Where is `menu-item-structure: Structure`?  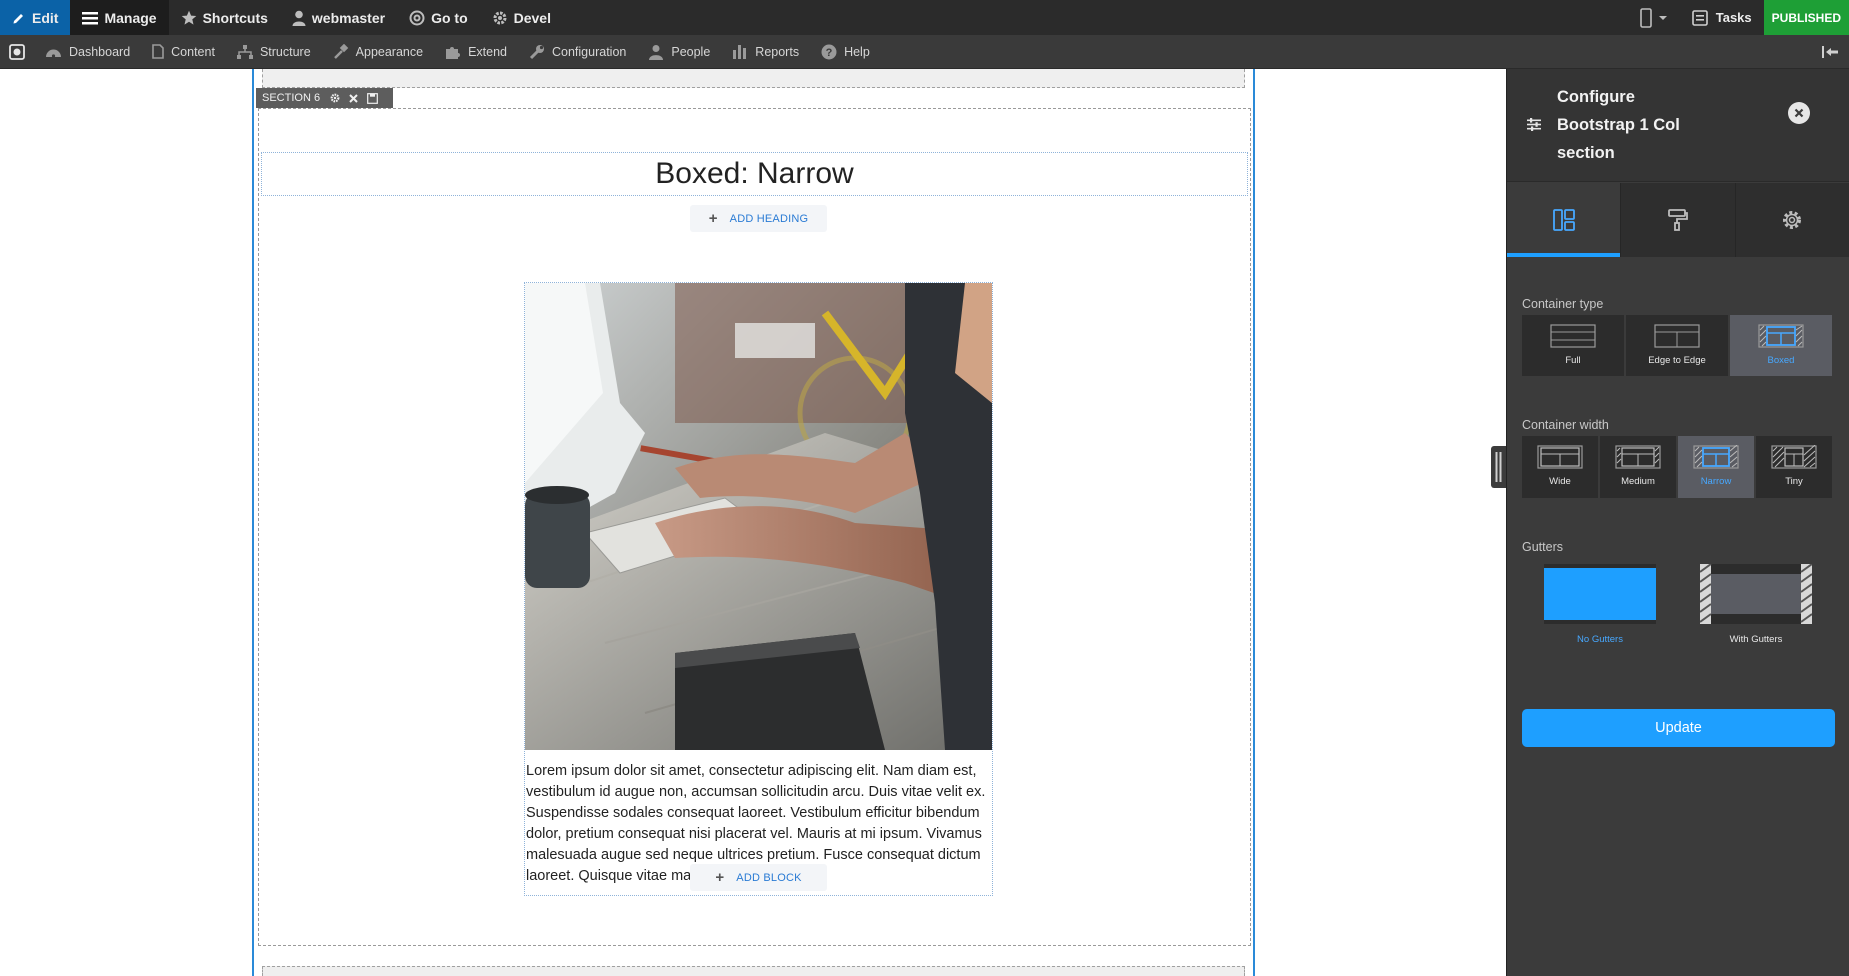 menu-item-structure: Structure is located at coordinates (274, 52).